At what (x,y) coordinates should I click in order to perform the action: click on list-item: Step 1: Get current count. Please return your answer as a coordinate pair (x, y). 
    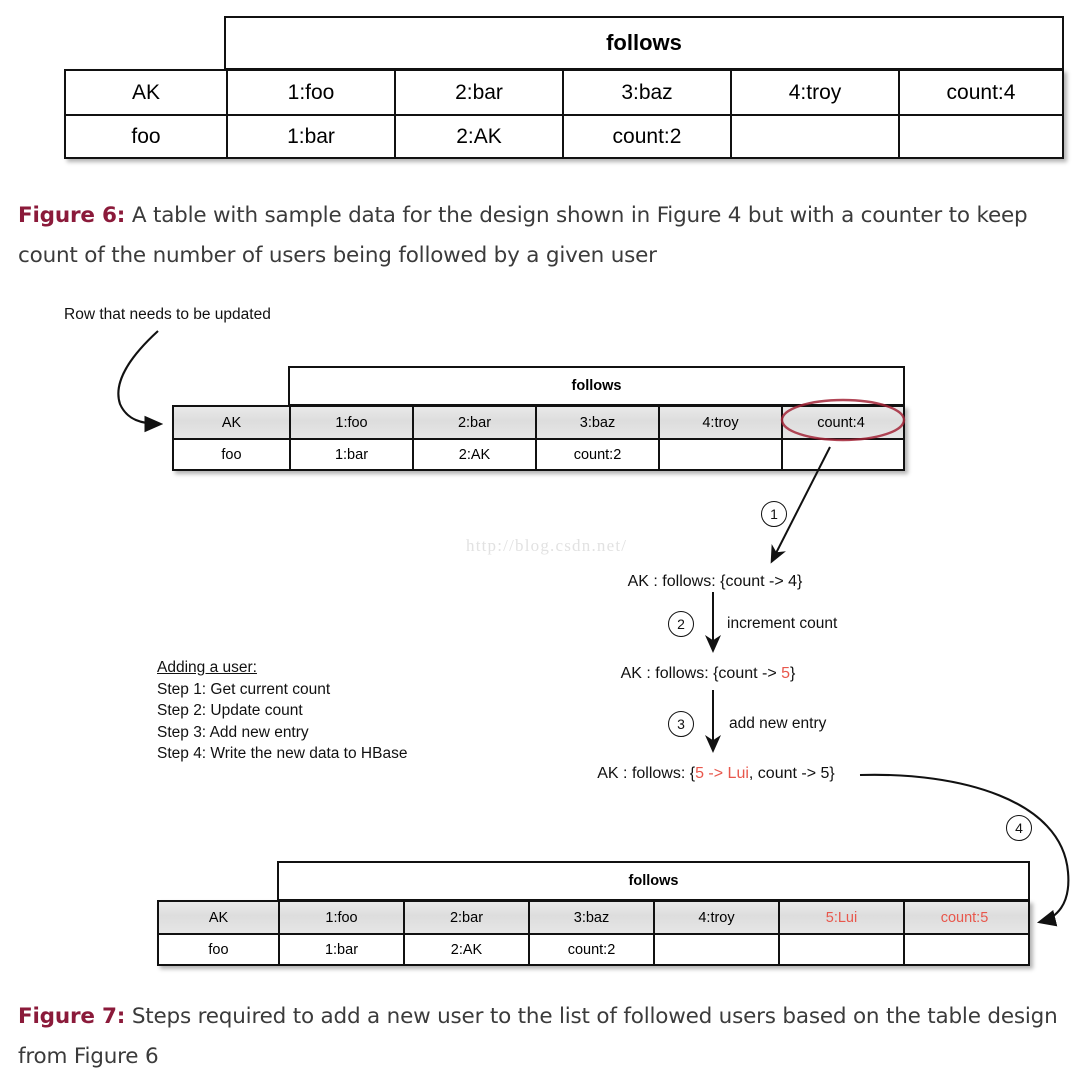
    Looking at the image, I should click on (244, 689).